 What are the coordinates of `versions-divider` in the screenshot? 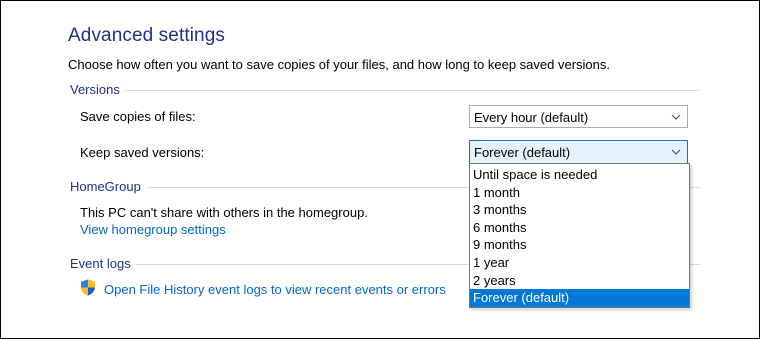 It's located at (412, 90).